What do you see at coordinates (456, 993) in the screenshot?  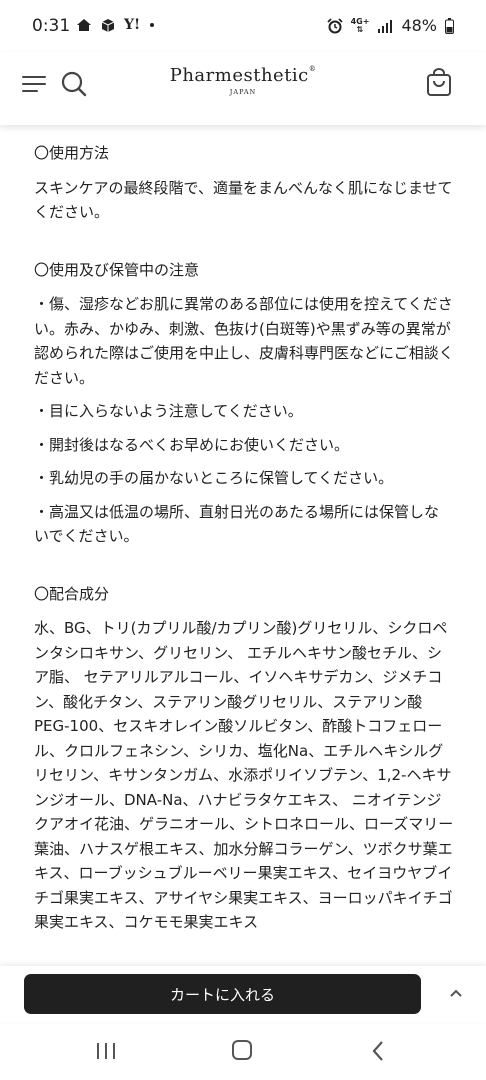 I see `chevron-up-icon` at bounding box center [456, 993].